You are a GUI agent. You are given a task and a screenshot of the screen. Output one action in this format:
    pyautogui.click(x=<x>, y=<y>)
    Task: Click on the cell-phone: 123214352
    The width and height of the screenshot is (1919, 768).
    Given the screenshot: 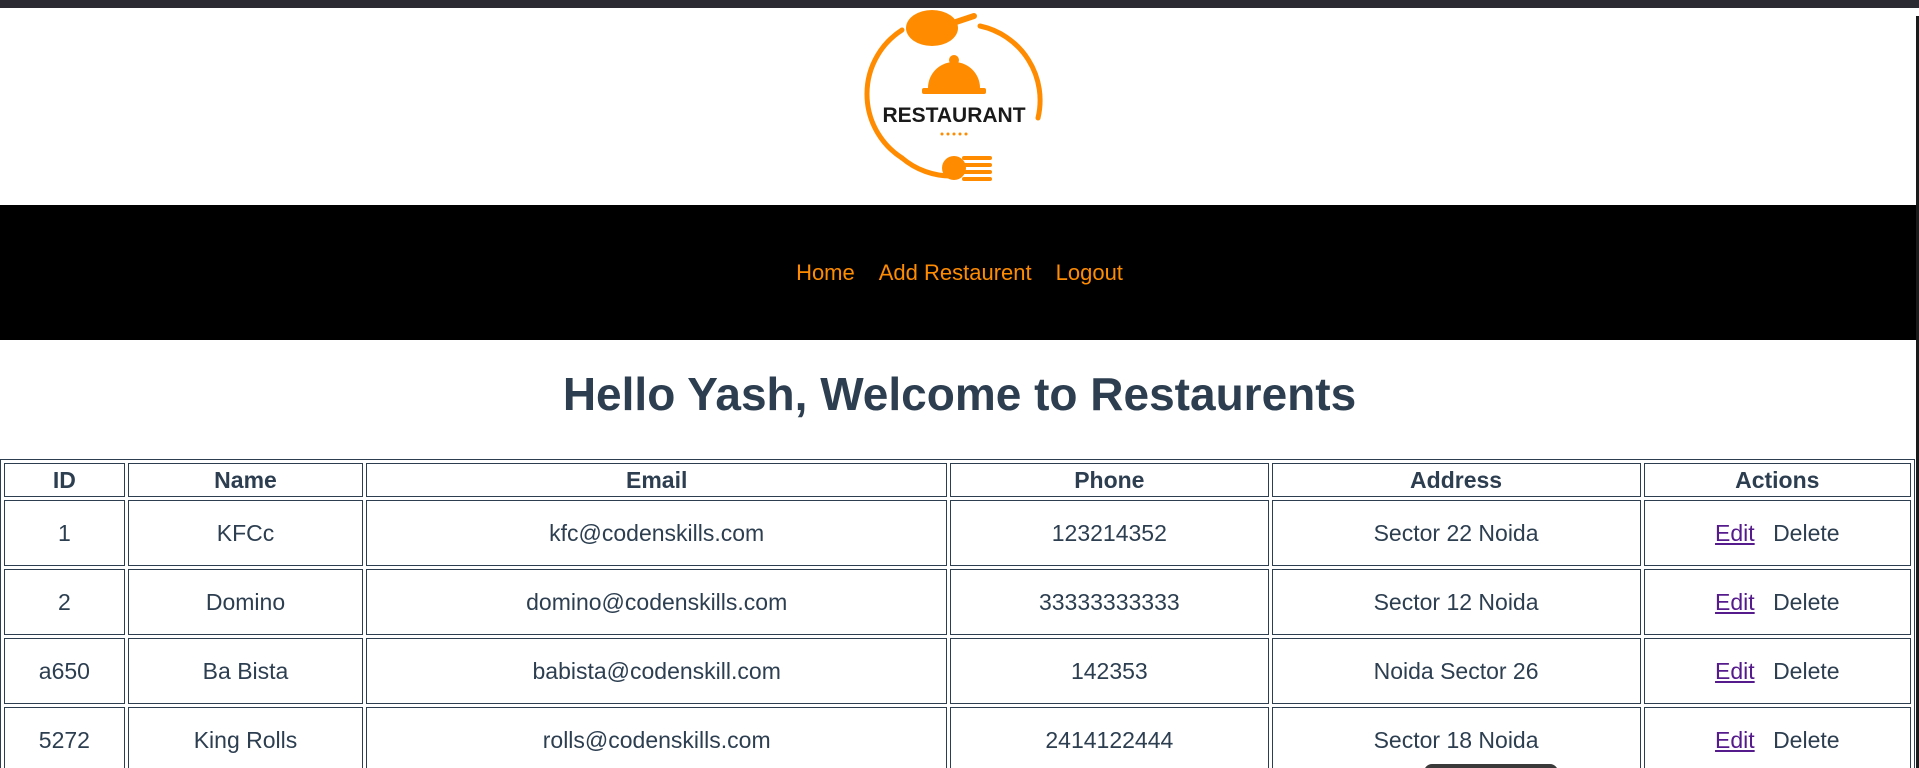 What is the action you would take?
    pyautogui.click(x=1109, y=533)
    